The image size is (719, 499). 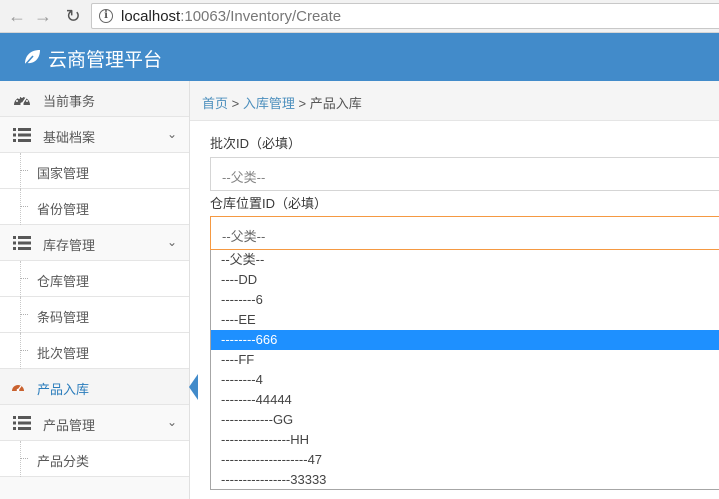 What do you see at coordinates (405, 16) in the screenshot?
I see `address-bar: i localhost:10063/Inventory/Create` at bounding box center [405, 16].